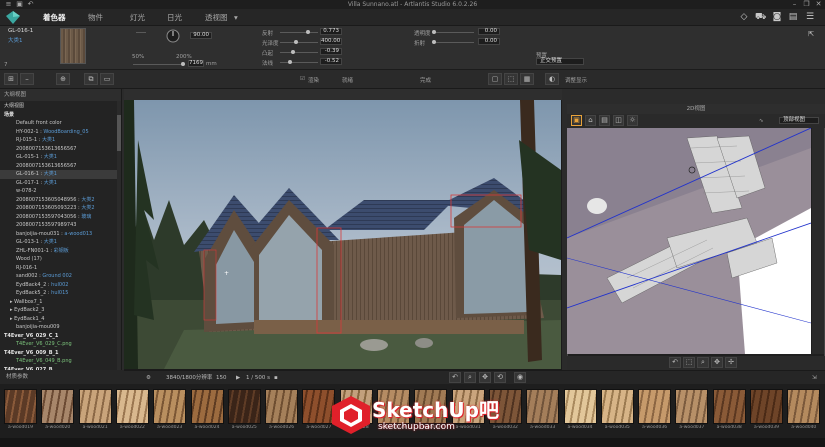  I want to click on tree-item: ▸ Wallbox7_1, so click(59, 302).